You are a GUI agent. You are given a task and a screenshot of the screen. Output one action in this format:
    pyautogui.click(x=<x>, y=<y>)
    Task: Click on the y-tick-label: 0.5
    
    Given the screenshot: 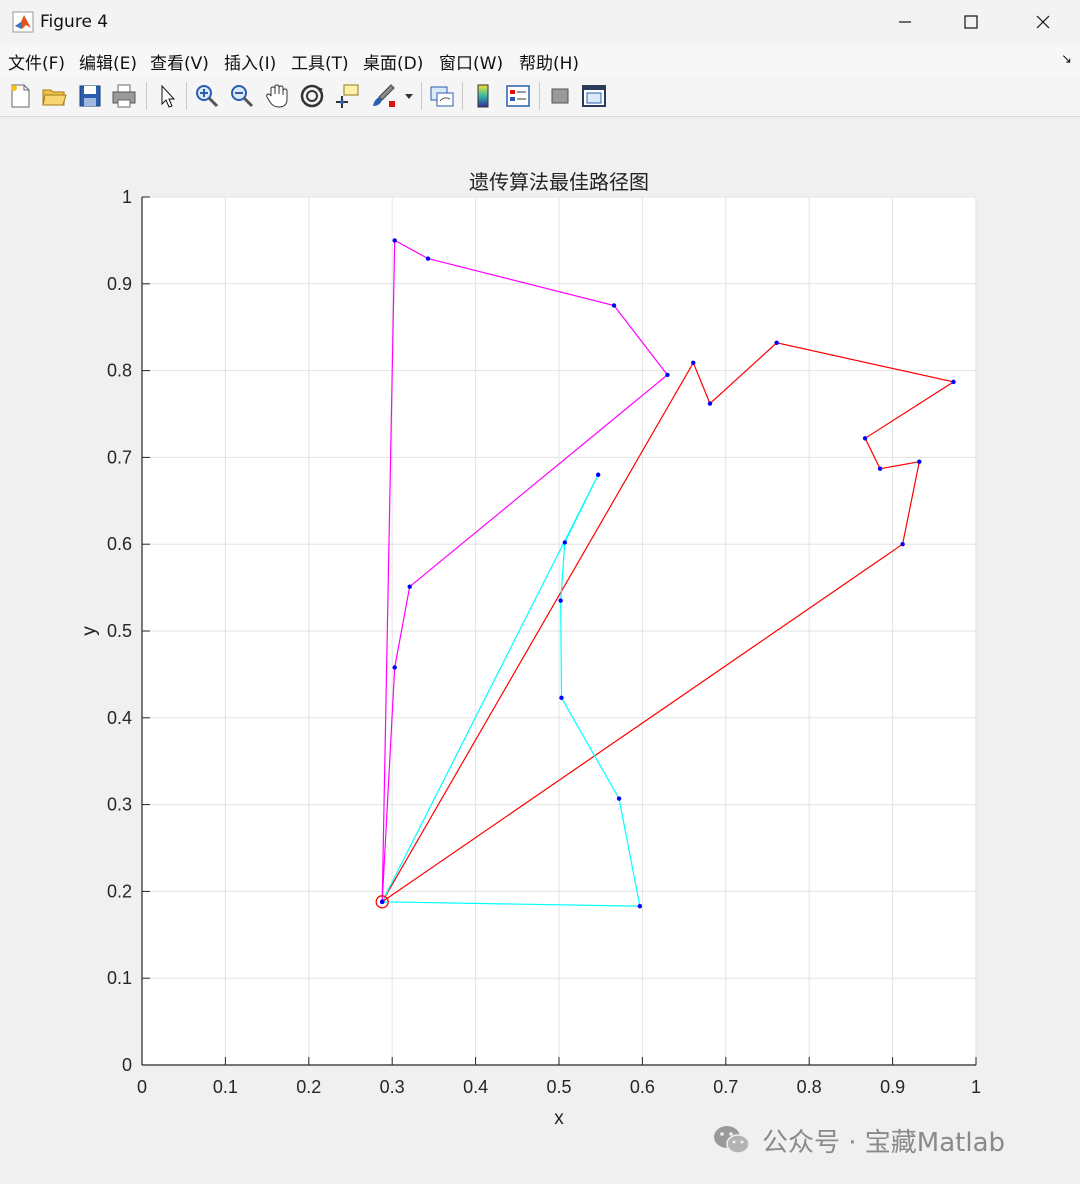 What is the action you would take?
    pyautogui.click(x=119, y=631)
    